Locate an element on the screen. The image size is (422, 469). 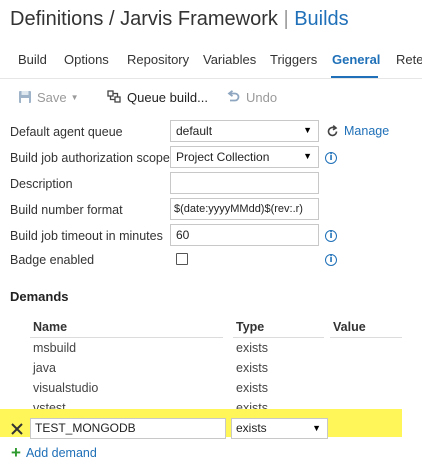
tab-retention: Reter is located at coordinates (409, 59).